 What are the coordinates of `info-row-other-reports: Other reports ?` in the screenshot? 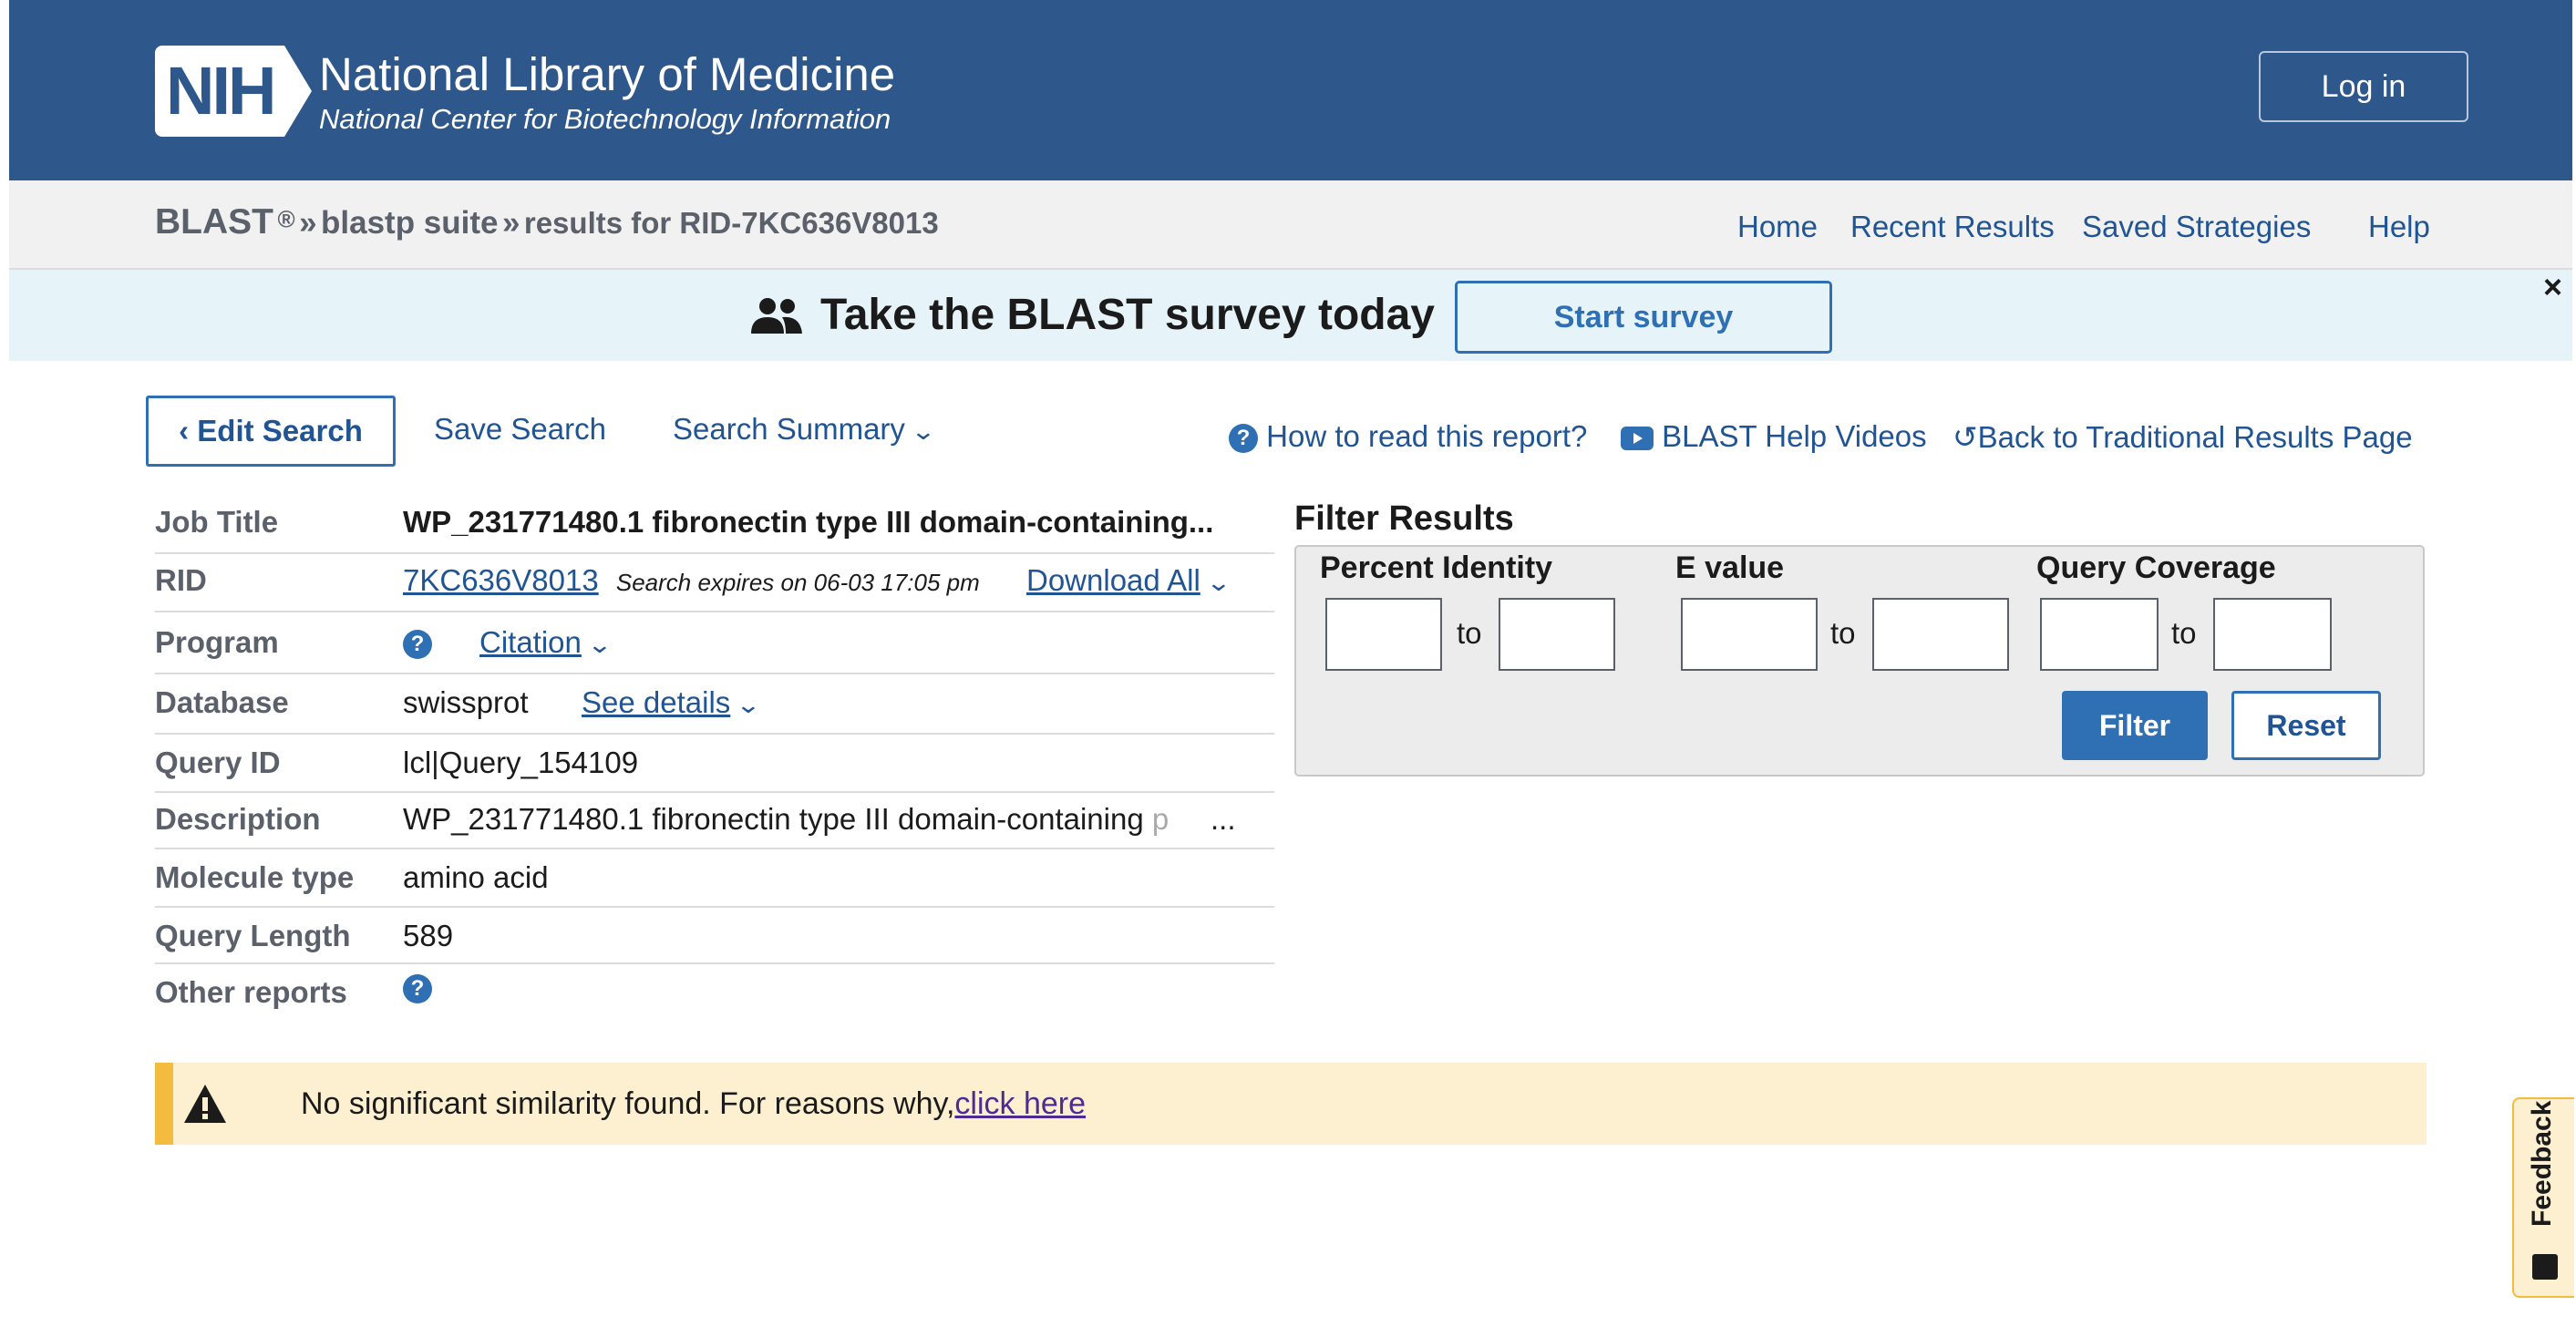 It's located at (714, 993).